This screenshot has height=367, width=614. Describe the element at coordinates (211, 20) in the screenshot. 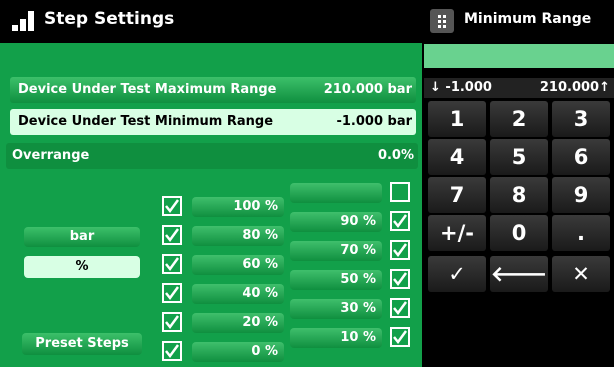

I see `left-header: Step Settings` at that location.